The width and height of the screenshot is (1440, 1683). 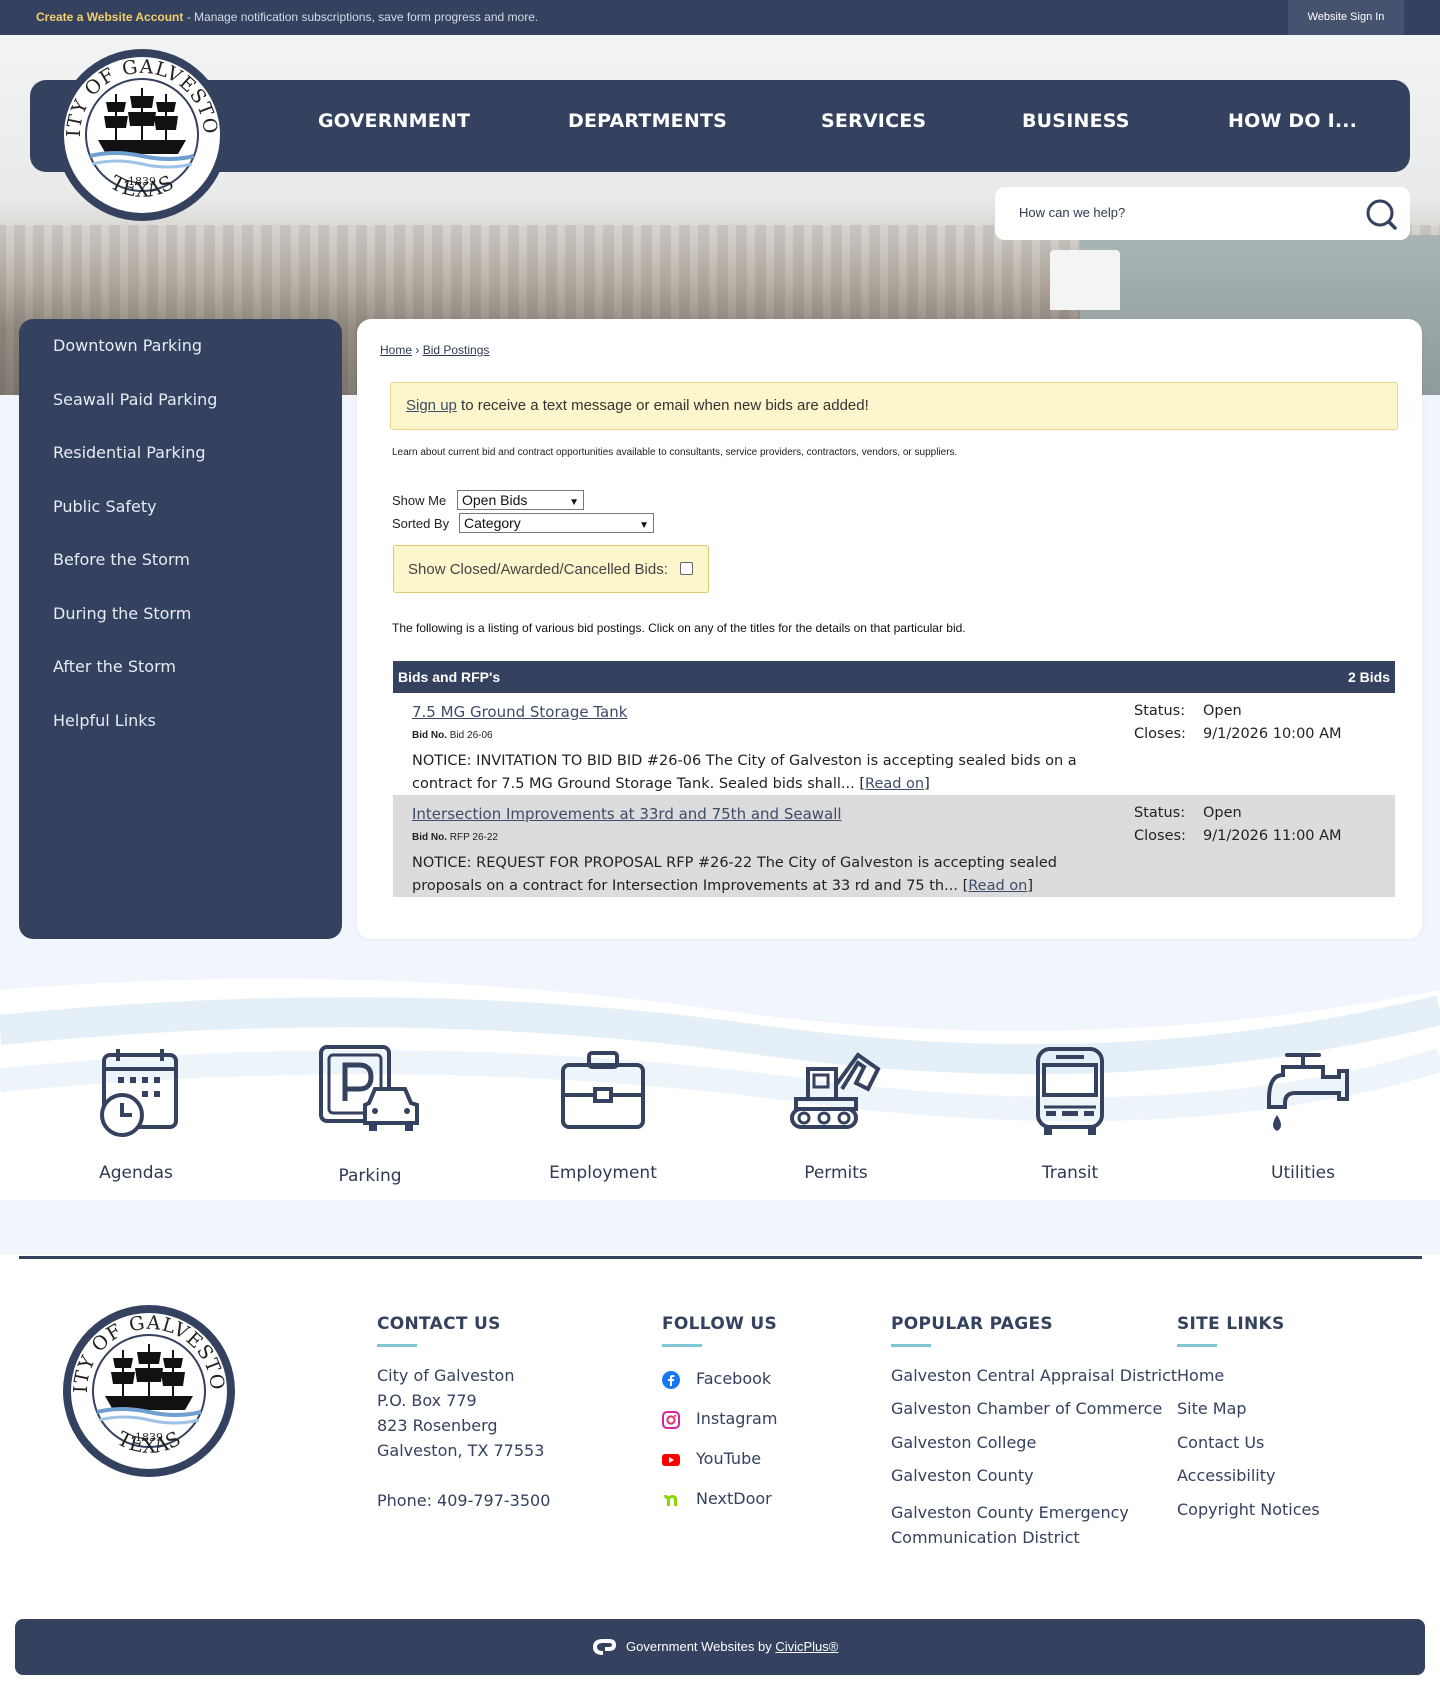 What do you see at coordinates (1070, 1173) in the screenshot?
I see `quicklink-label: Transit` at bounding box center [1070, 1173].